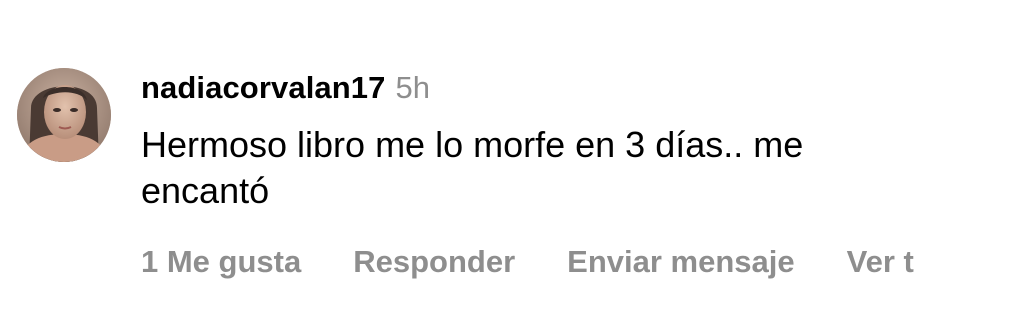 This screenshot has height=321, width=1012. I want to click on reply-button: Responder, so click(434, 262).